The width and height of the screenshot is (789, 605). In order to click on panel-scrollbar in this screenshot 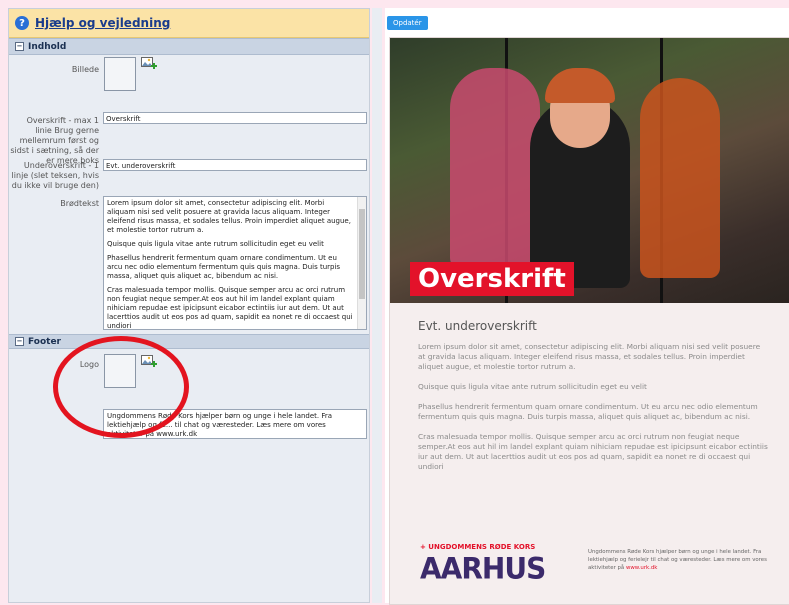, I will do `click(377, 305)`.